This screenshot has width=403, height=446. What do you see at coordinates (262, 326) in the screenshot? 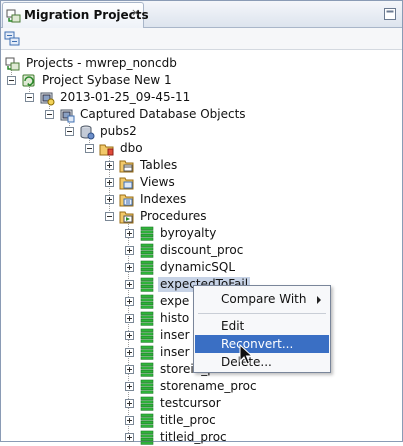
I see `menu-item-edit: Edit` at bounding box center [262, 326].